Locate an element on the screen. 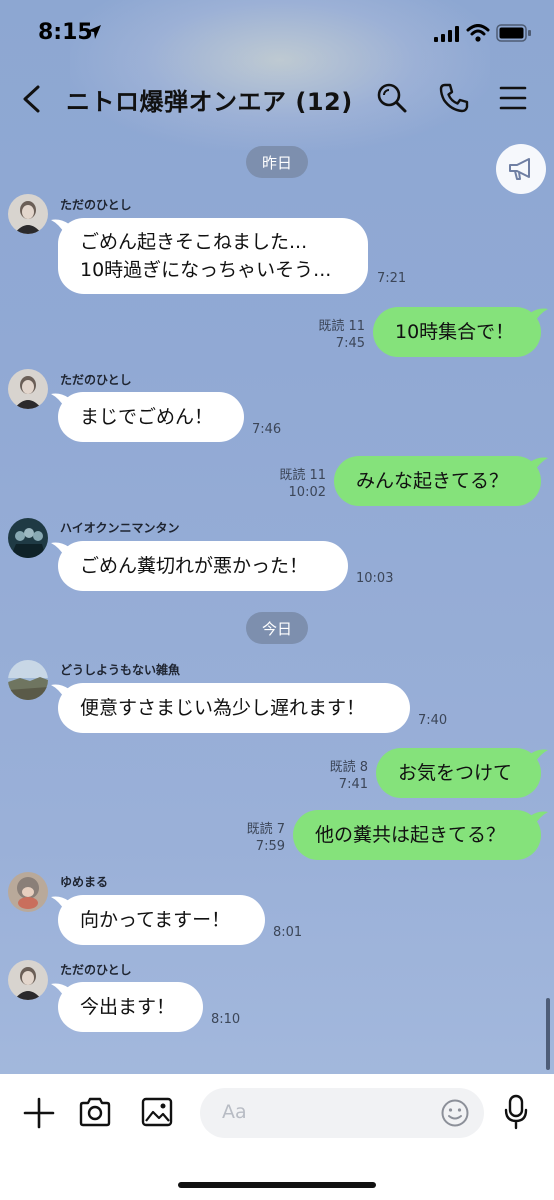 This screenshot has height=1200, width=554. camera-icon is located at coordinates (95, 1112).